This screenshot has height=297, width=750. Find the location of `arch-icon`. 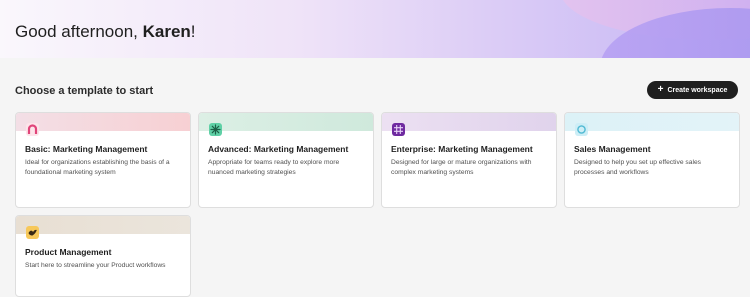

arch-icon is located at coordinates (32, 129).